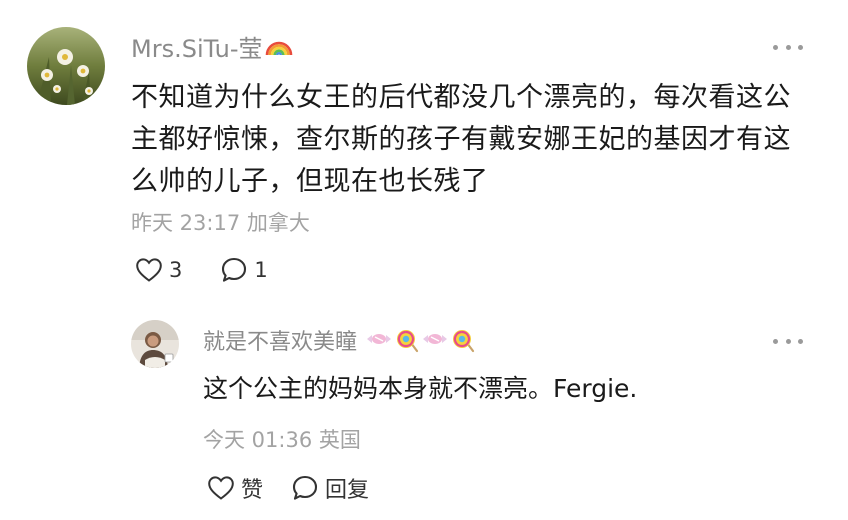  What do you see at coordinates (176, 270) in the screenshot?
I see `like-count: 3` at bounding box center [176, 270].